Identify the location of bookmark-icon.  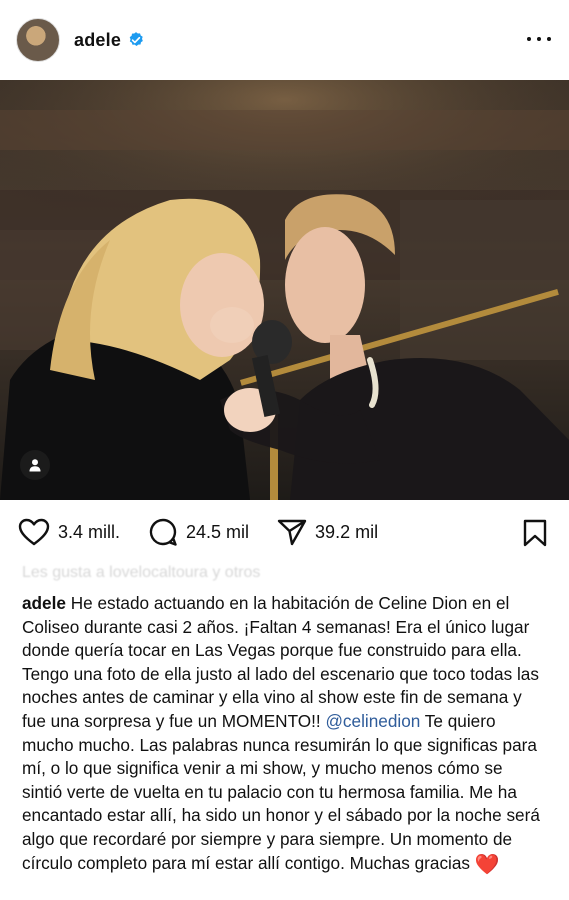
(535, 533).